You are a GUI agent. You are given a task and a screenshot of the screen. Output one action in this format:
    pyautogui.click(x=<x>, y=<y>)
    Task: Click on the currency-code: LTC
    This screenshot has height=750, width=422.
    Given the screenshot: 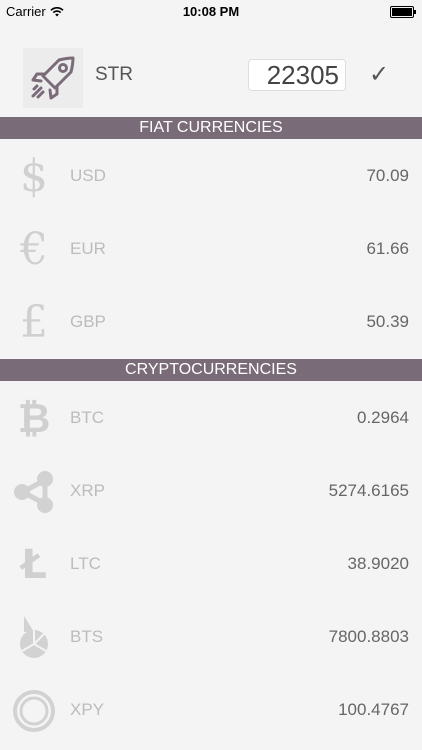 What is the action you would take?
    pyautogui.click(x=85, y=563)
    